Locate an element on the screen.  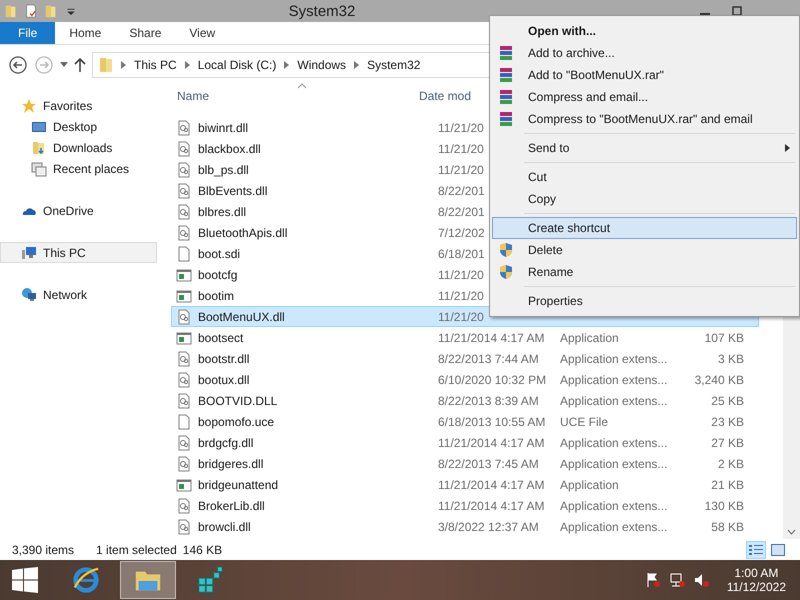
file-row: bopomofo.uce 6/18/2013 10:55 AM UCE File 23 KB is located at coordinates (465, 421).